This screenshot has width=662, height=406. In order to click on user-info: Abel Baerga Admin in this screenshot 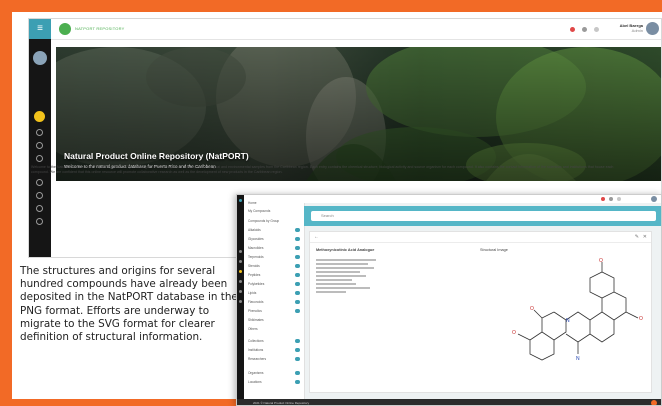, I will do `click(631, 28)`.